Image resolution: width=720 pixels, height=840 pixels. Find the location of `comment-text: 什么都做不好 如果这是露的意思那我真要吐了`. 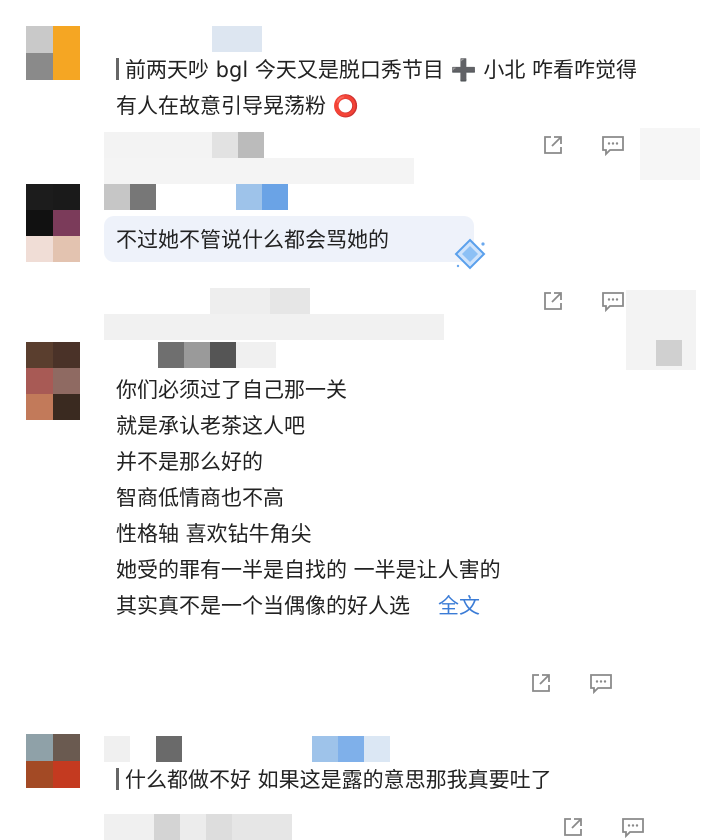

comment-text: 什么都做不好 如果这是露的意思那我真要吐了 is located at coordinates (334, 780).